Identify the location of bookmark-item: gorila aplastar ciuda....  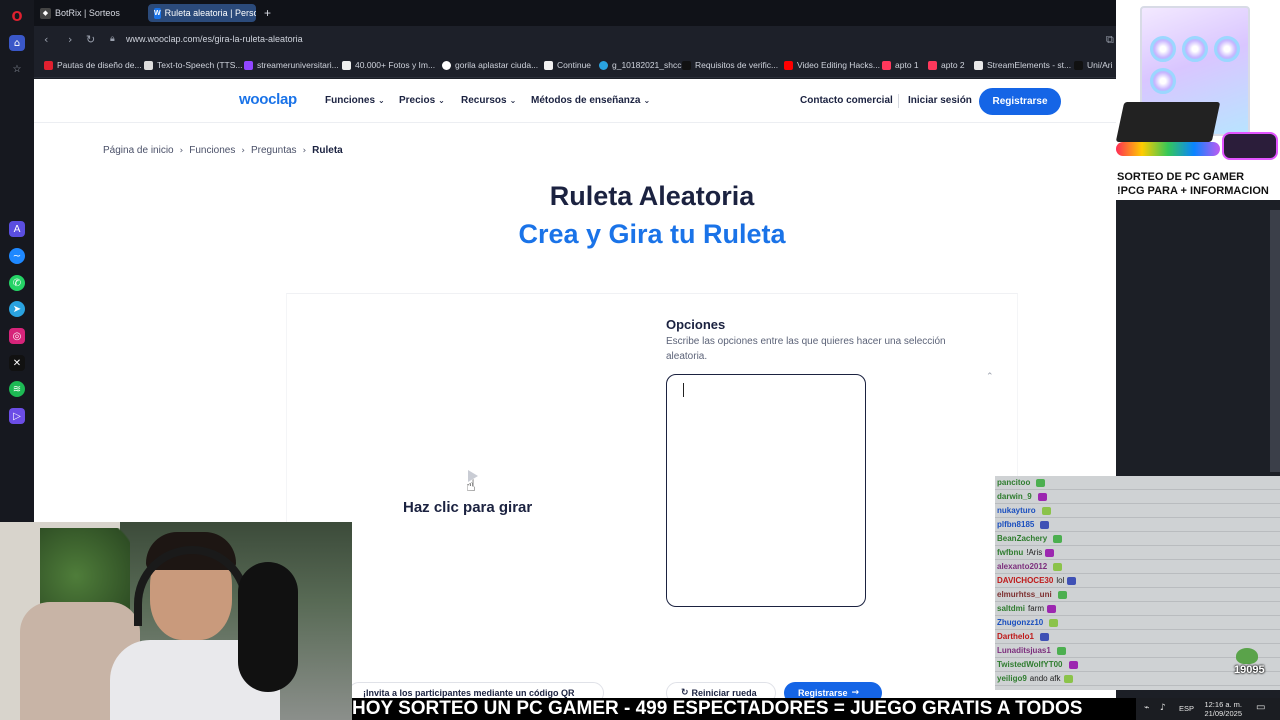
(490, 65).